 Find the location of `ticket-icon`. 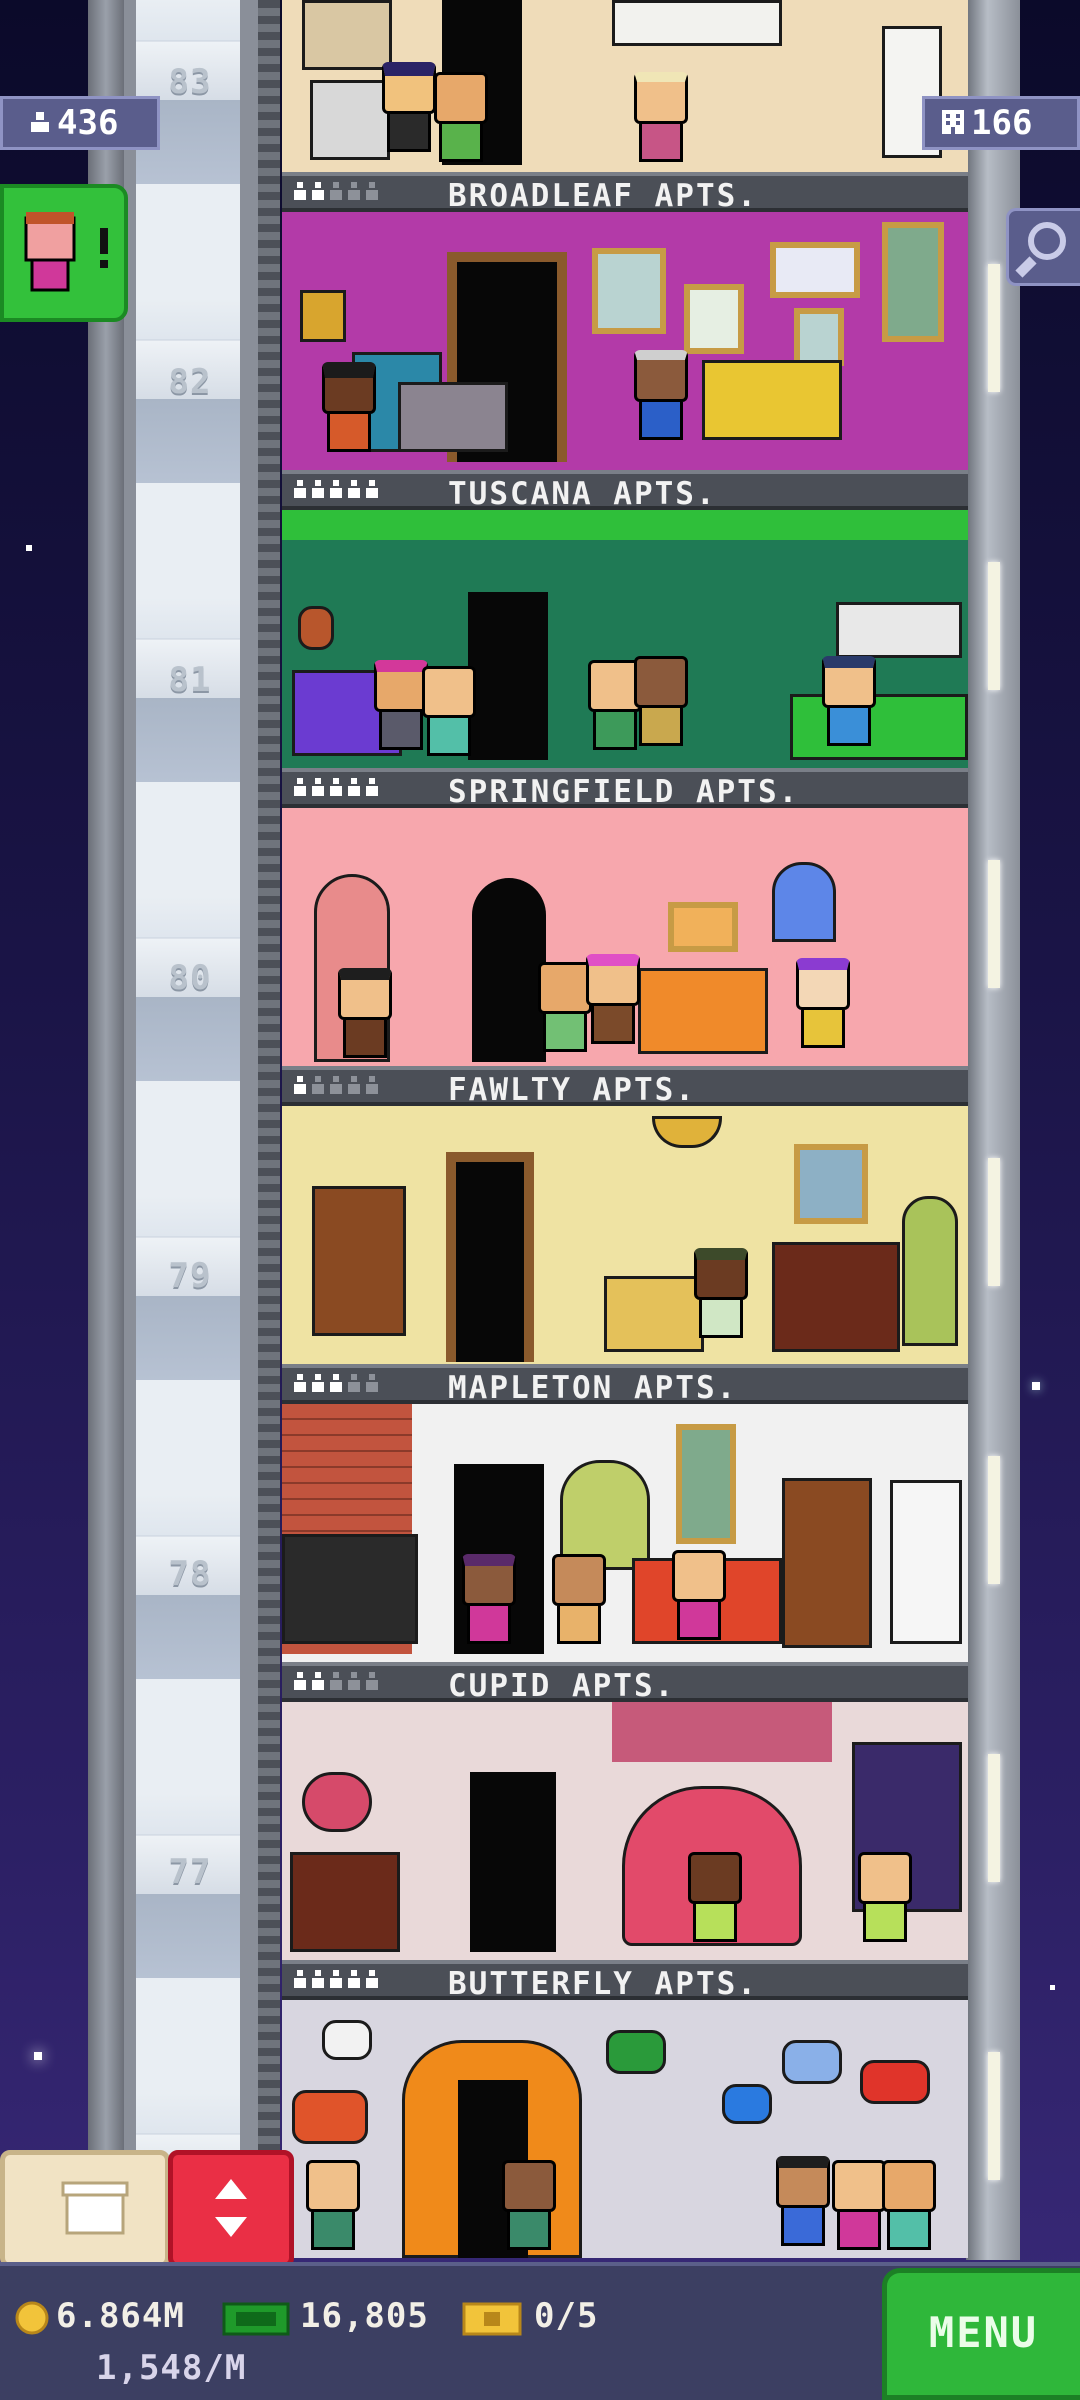

ticket-icon is located at coordinates (492, 2321).